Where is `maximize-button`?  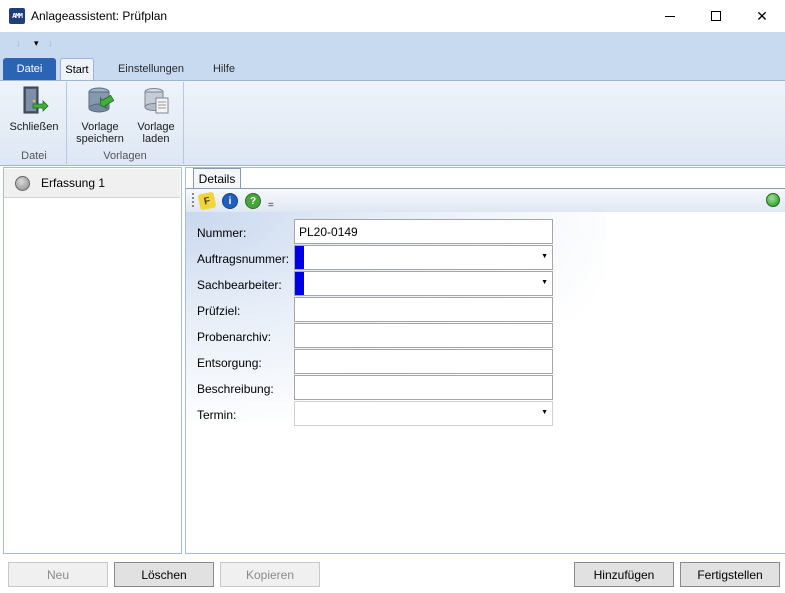 maximize-button is located at coordinates (716, 16).